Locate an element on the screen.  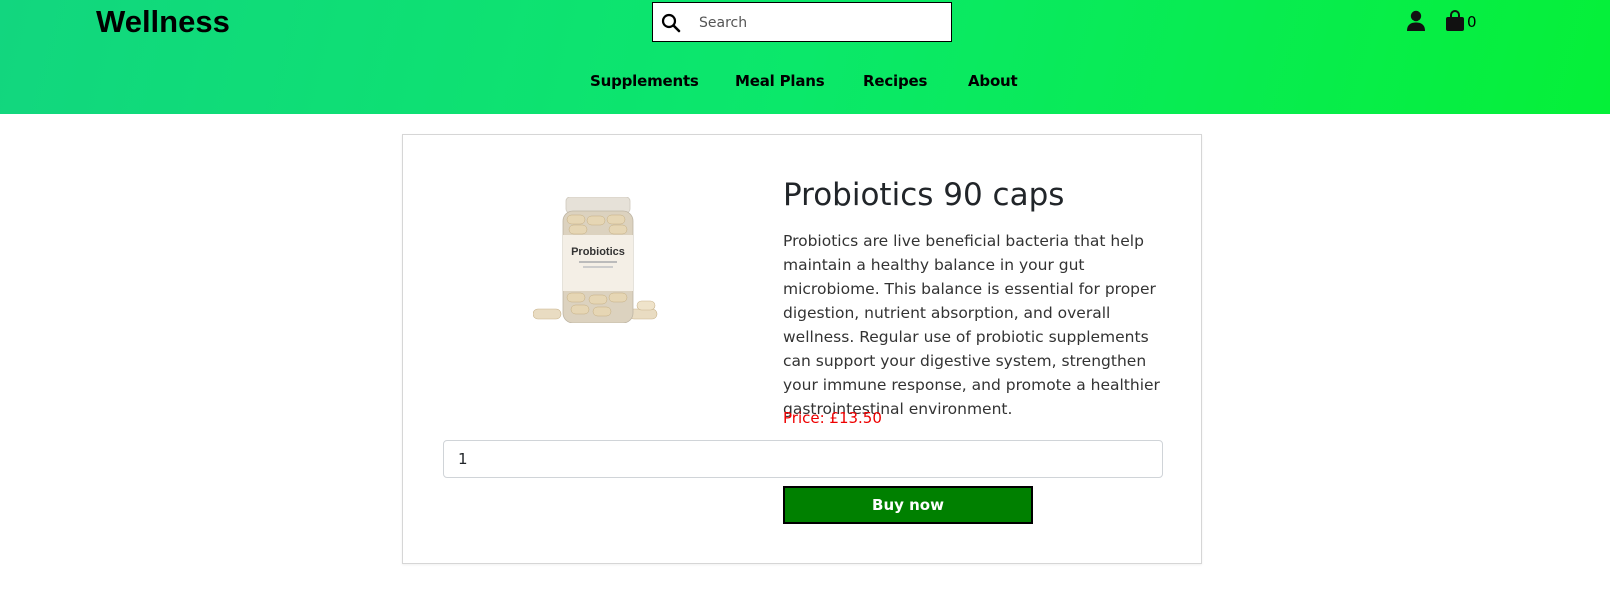
search-box is located at coordinates (802, 22).